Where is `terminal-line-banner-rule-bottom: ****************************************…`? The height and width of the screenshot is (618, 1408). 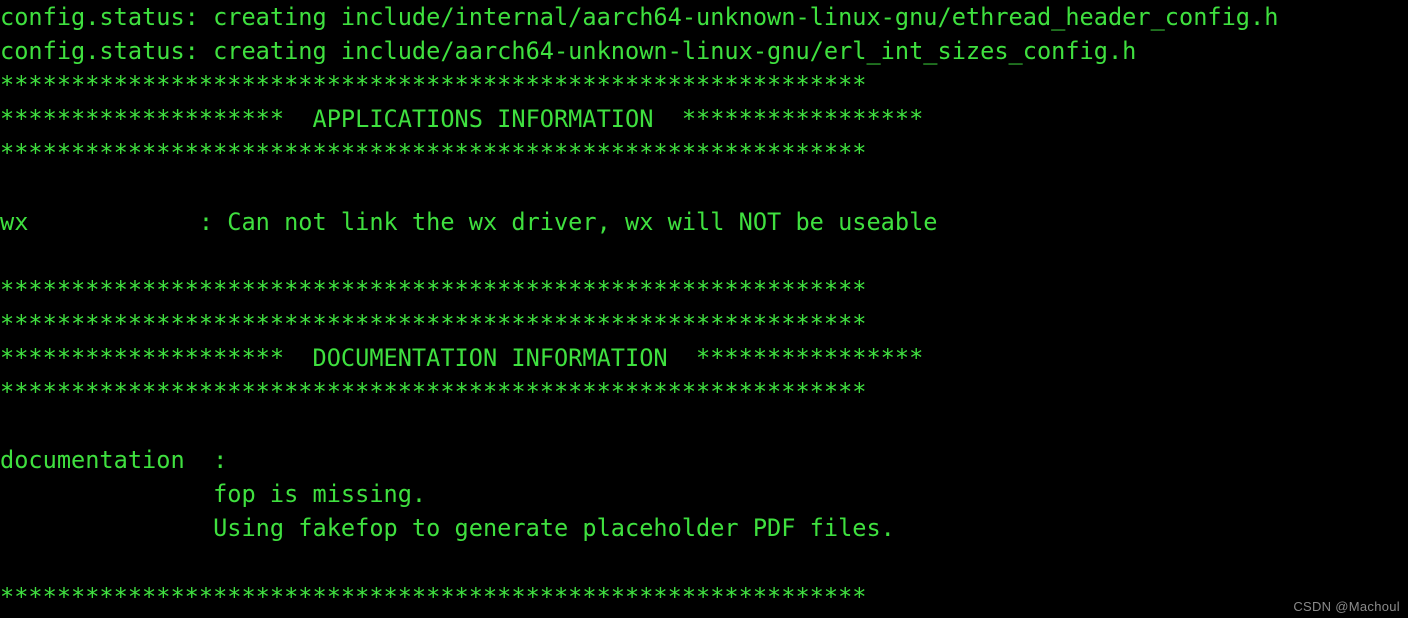
terminal-line-banner-rule-bottom: ****************************************… is located at coordinates (433, 153).